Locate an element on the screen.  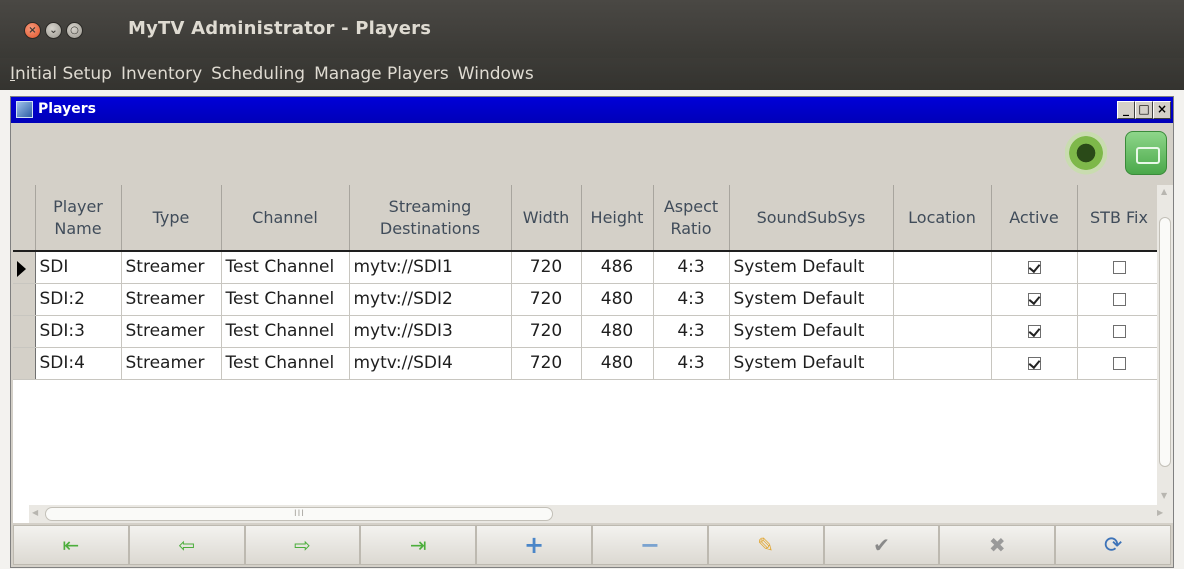
cell-name: SDI:4 is located at coordinates (78, 363).